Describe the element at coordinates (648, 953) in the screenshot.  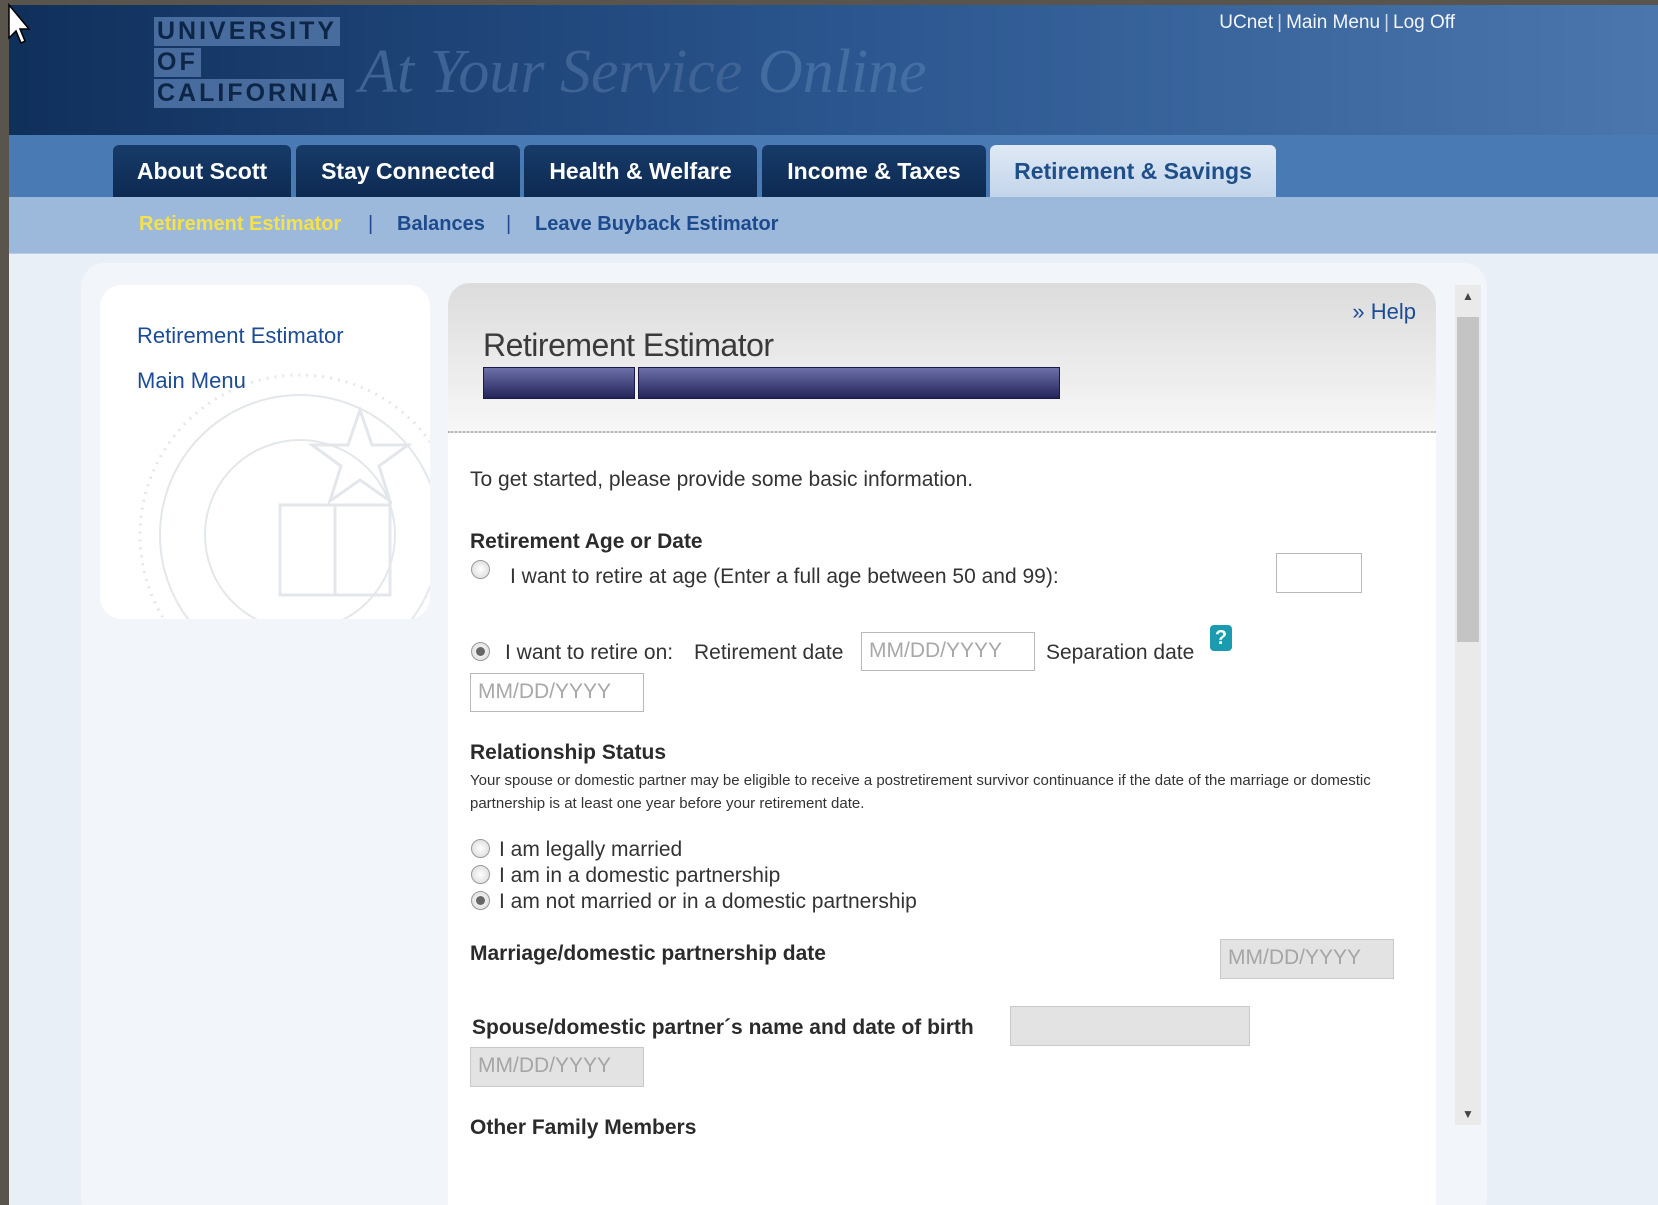
I see `marriage-date-label: Marriage/domestic partnership date` at that location.